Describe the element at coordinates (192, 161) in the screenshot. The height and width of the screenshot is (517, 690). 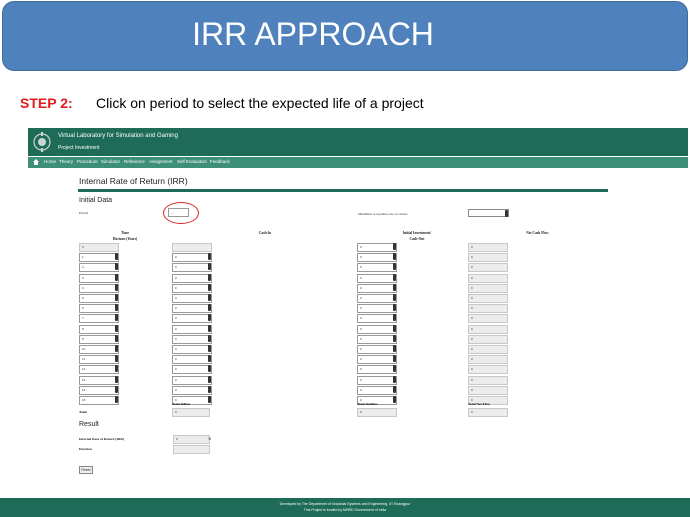
I see `nav-self-evaluation: Self Evaluation` at that location.